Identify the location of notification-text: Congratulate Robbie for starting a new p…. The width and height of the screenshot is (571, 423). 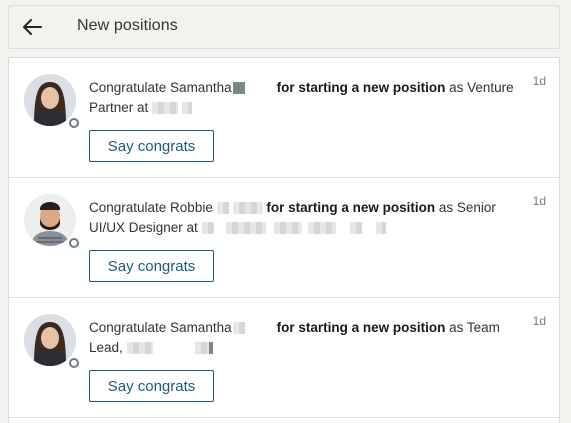
(292, 217).